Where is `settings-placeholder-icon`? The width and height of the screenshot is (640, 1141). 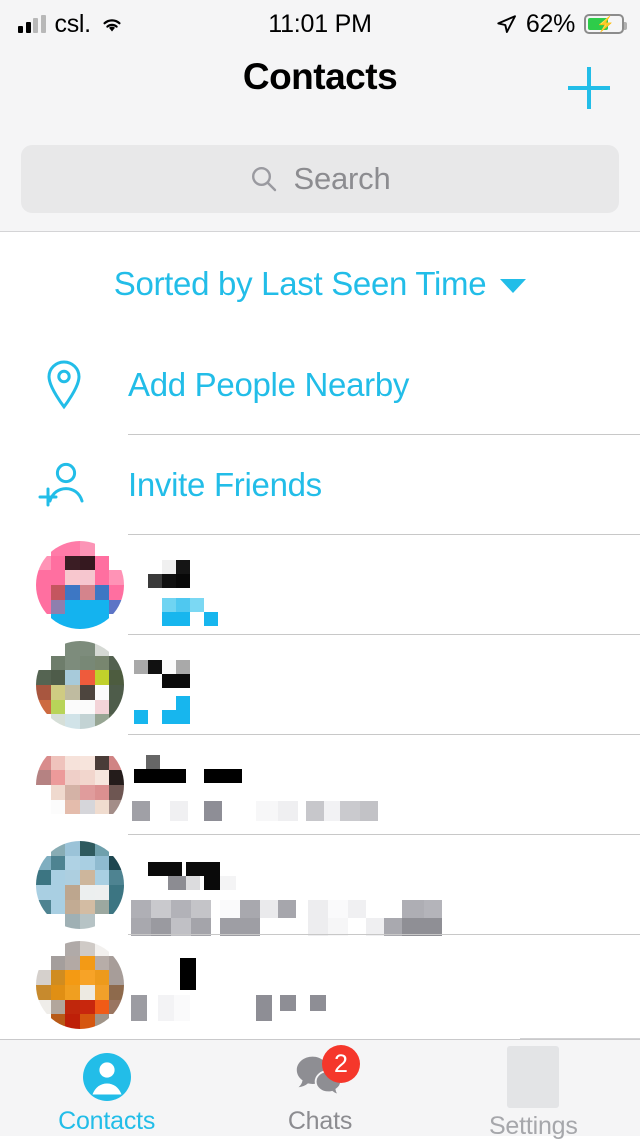
settings-placeholder-icon is located at coordinates (533, 1077).